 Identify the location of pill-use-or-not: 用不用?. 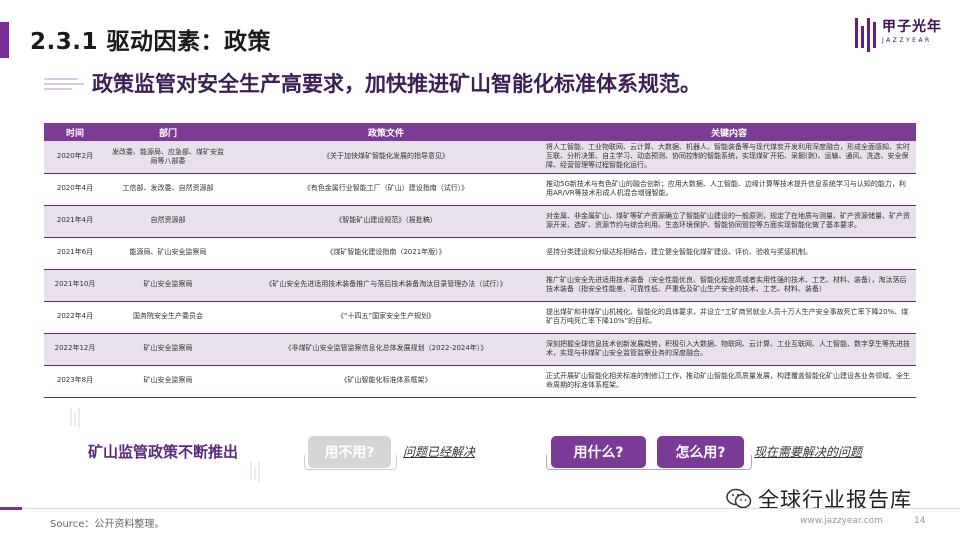
(349, 452).